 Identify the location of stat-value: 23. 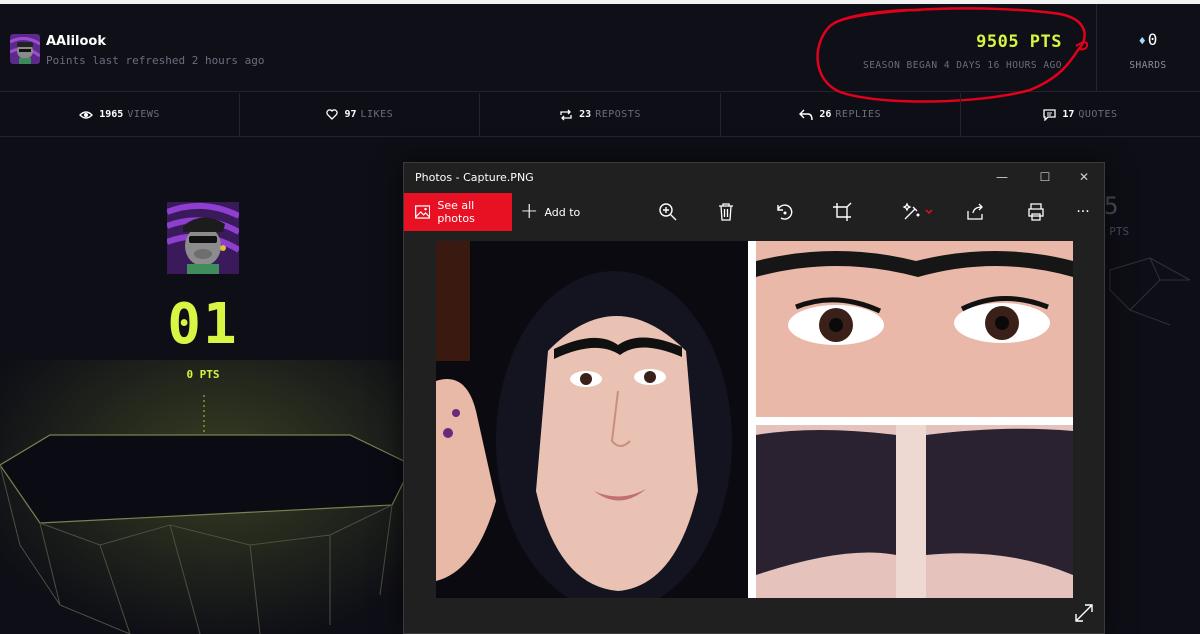
(585, 114).